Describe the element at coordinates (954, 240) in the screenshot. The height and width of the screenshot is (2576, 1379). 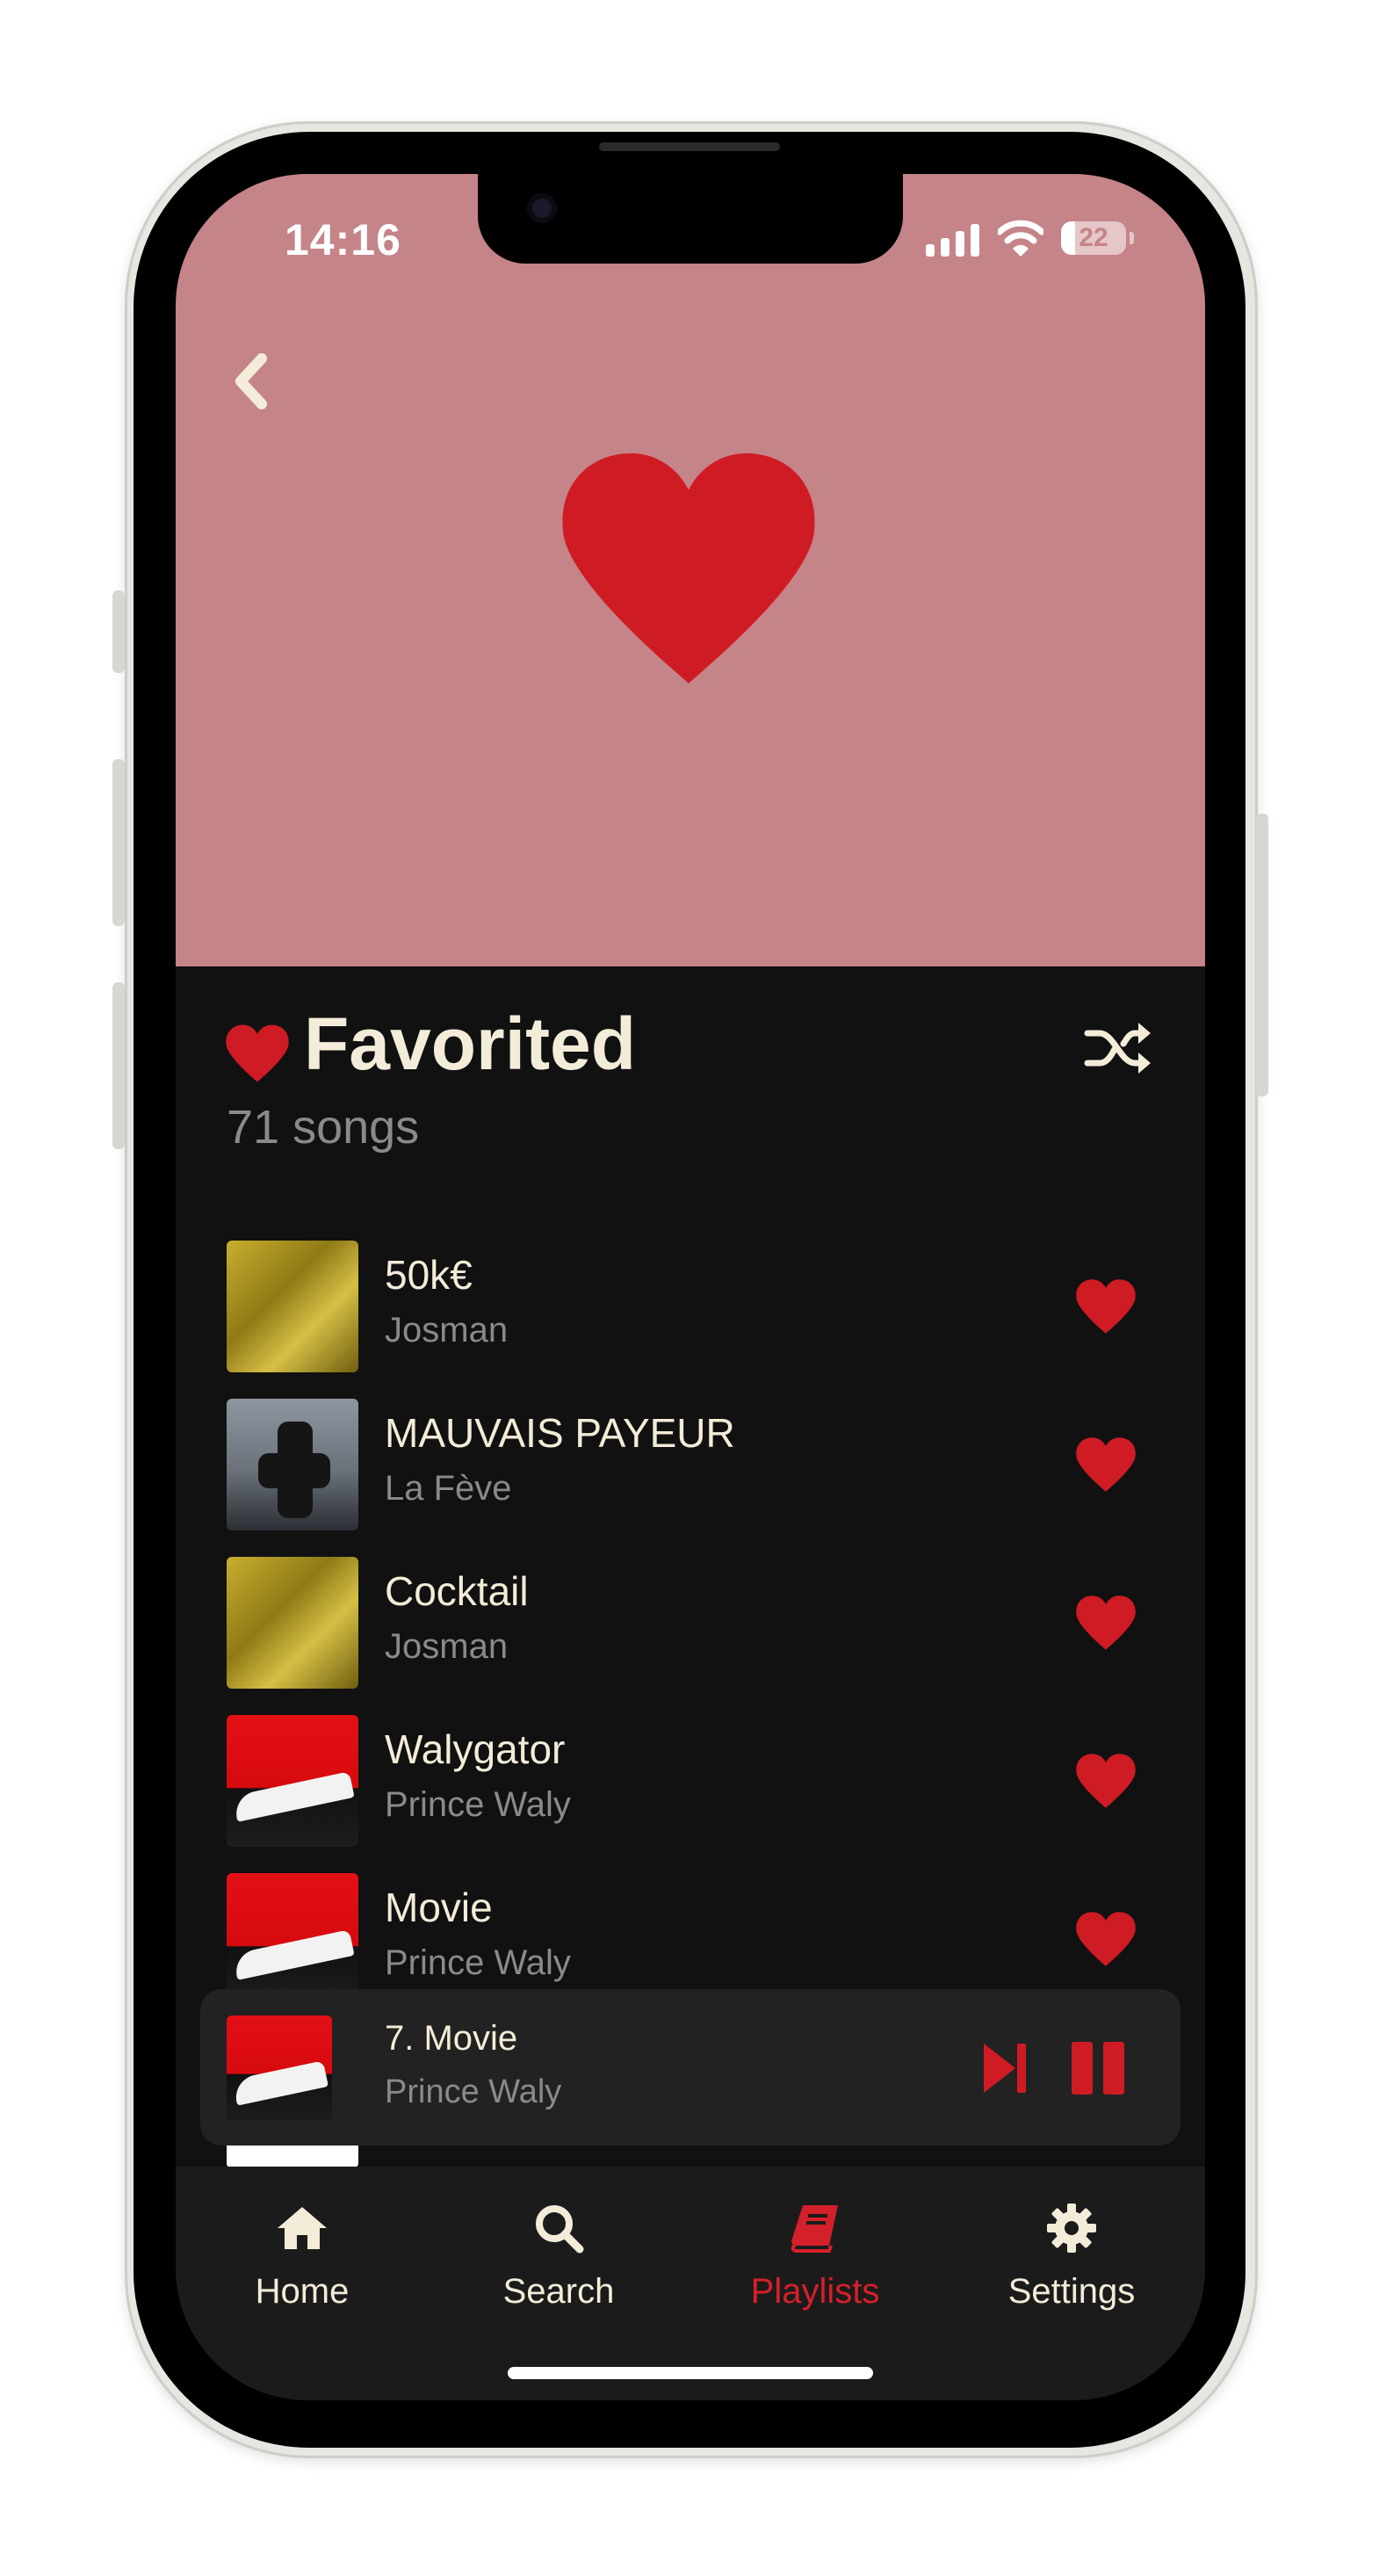
I see `cellular-signal-icon` at that location.